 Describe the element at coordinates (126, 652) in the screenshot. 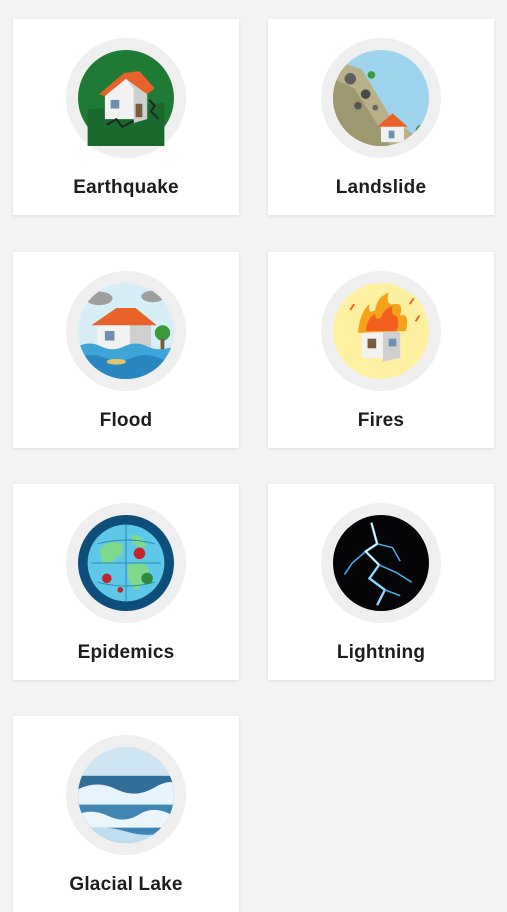

I see `card-label: Epidemics` at that location.